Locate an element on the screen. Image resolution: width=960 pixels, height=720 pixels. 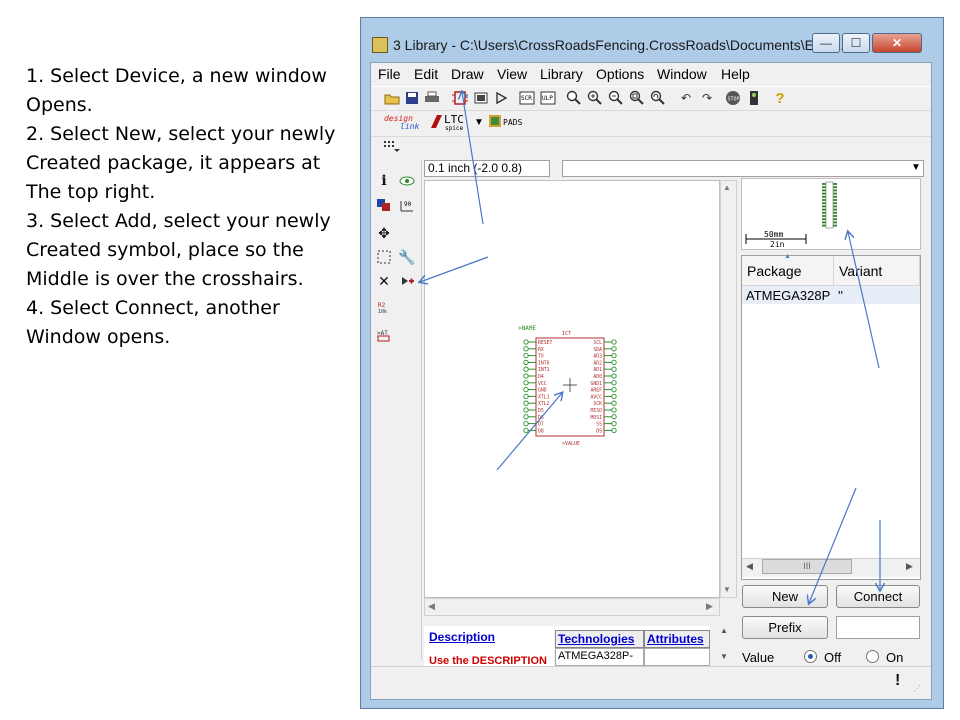
arrow-to-add-icon is located at coordinates (454, 269).